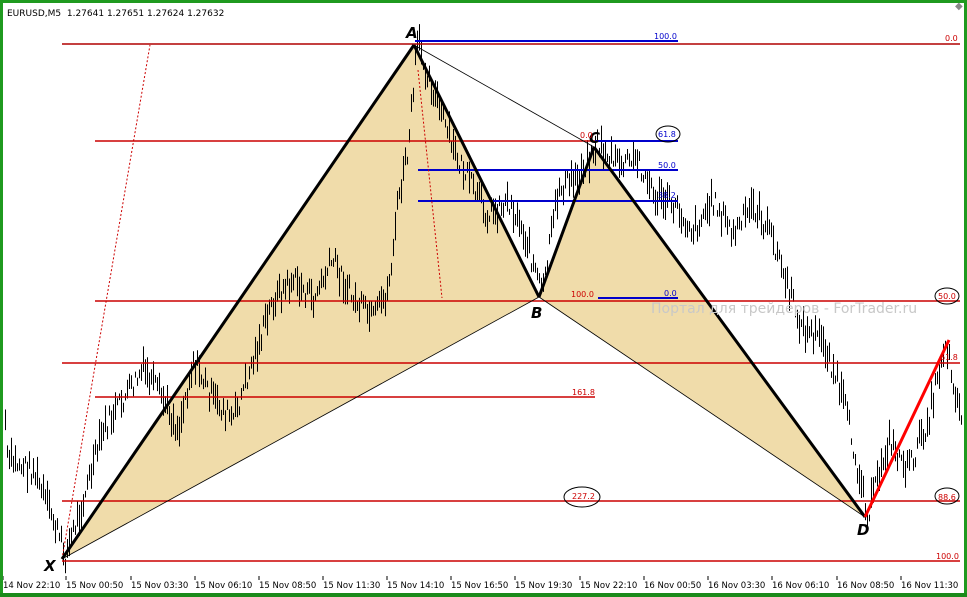  I want to click on watermark-text: Портал для трейдеров - ForTrader.ru, so click(784, 309).